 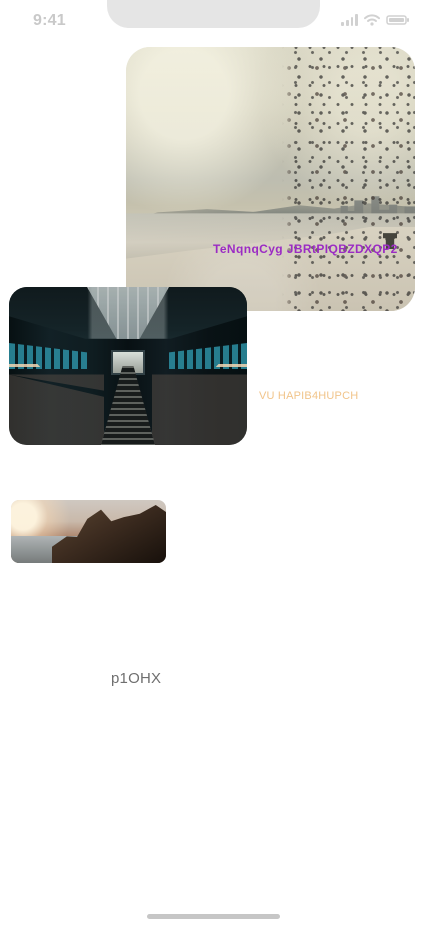 I want to click on wifi-icon, so click(x=372, y=20).